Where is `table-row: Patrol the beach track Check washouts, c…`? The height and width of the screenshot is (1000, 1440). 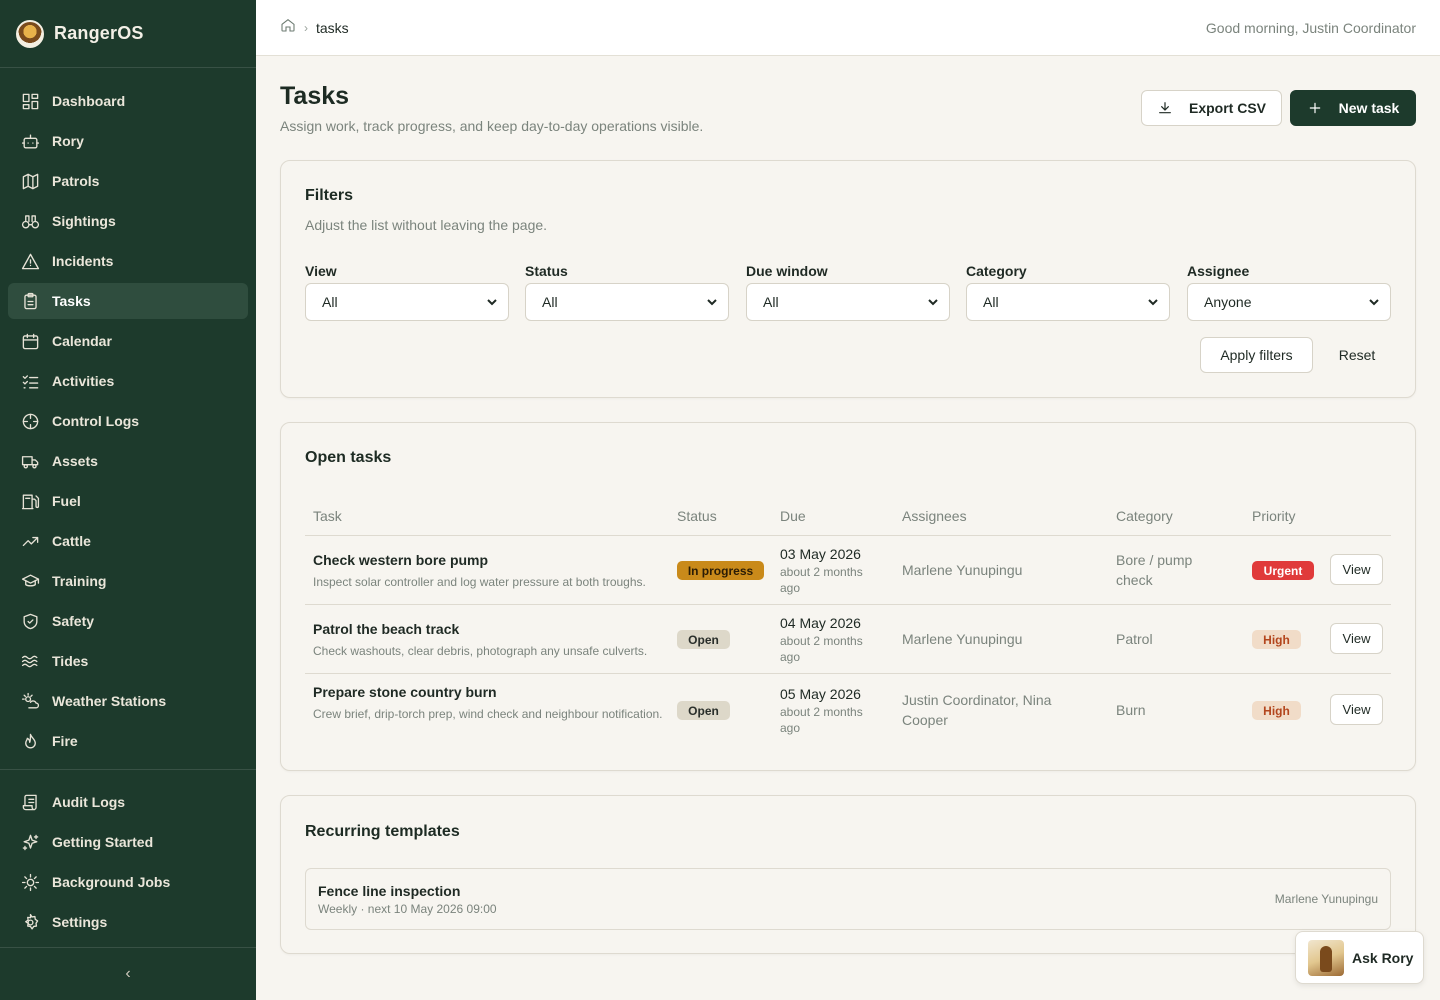 table-row: Patrol the beach track Check washouts, c… is located at coordinates (848, 639).